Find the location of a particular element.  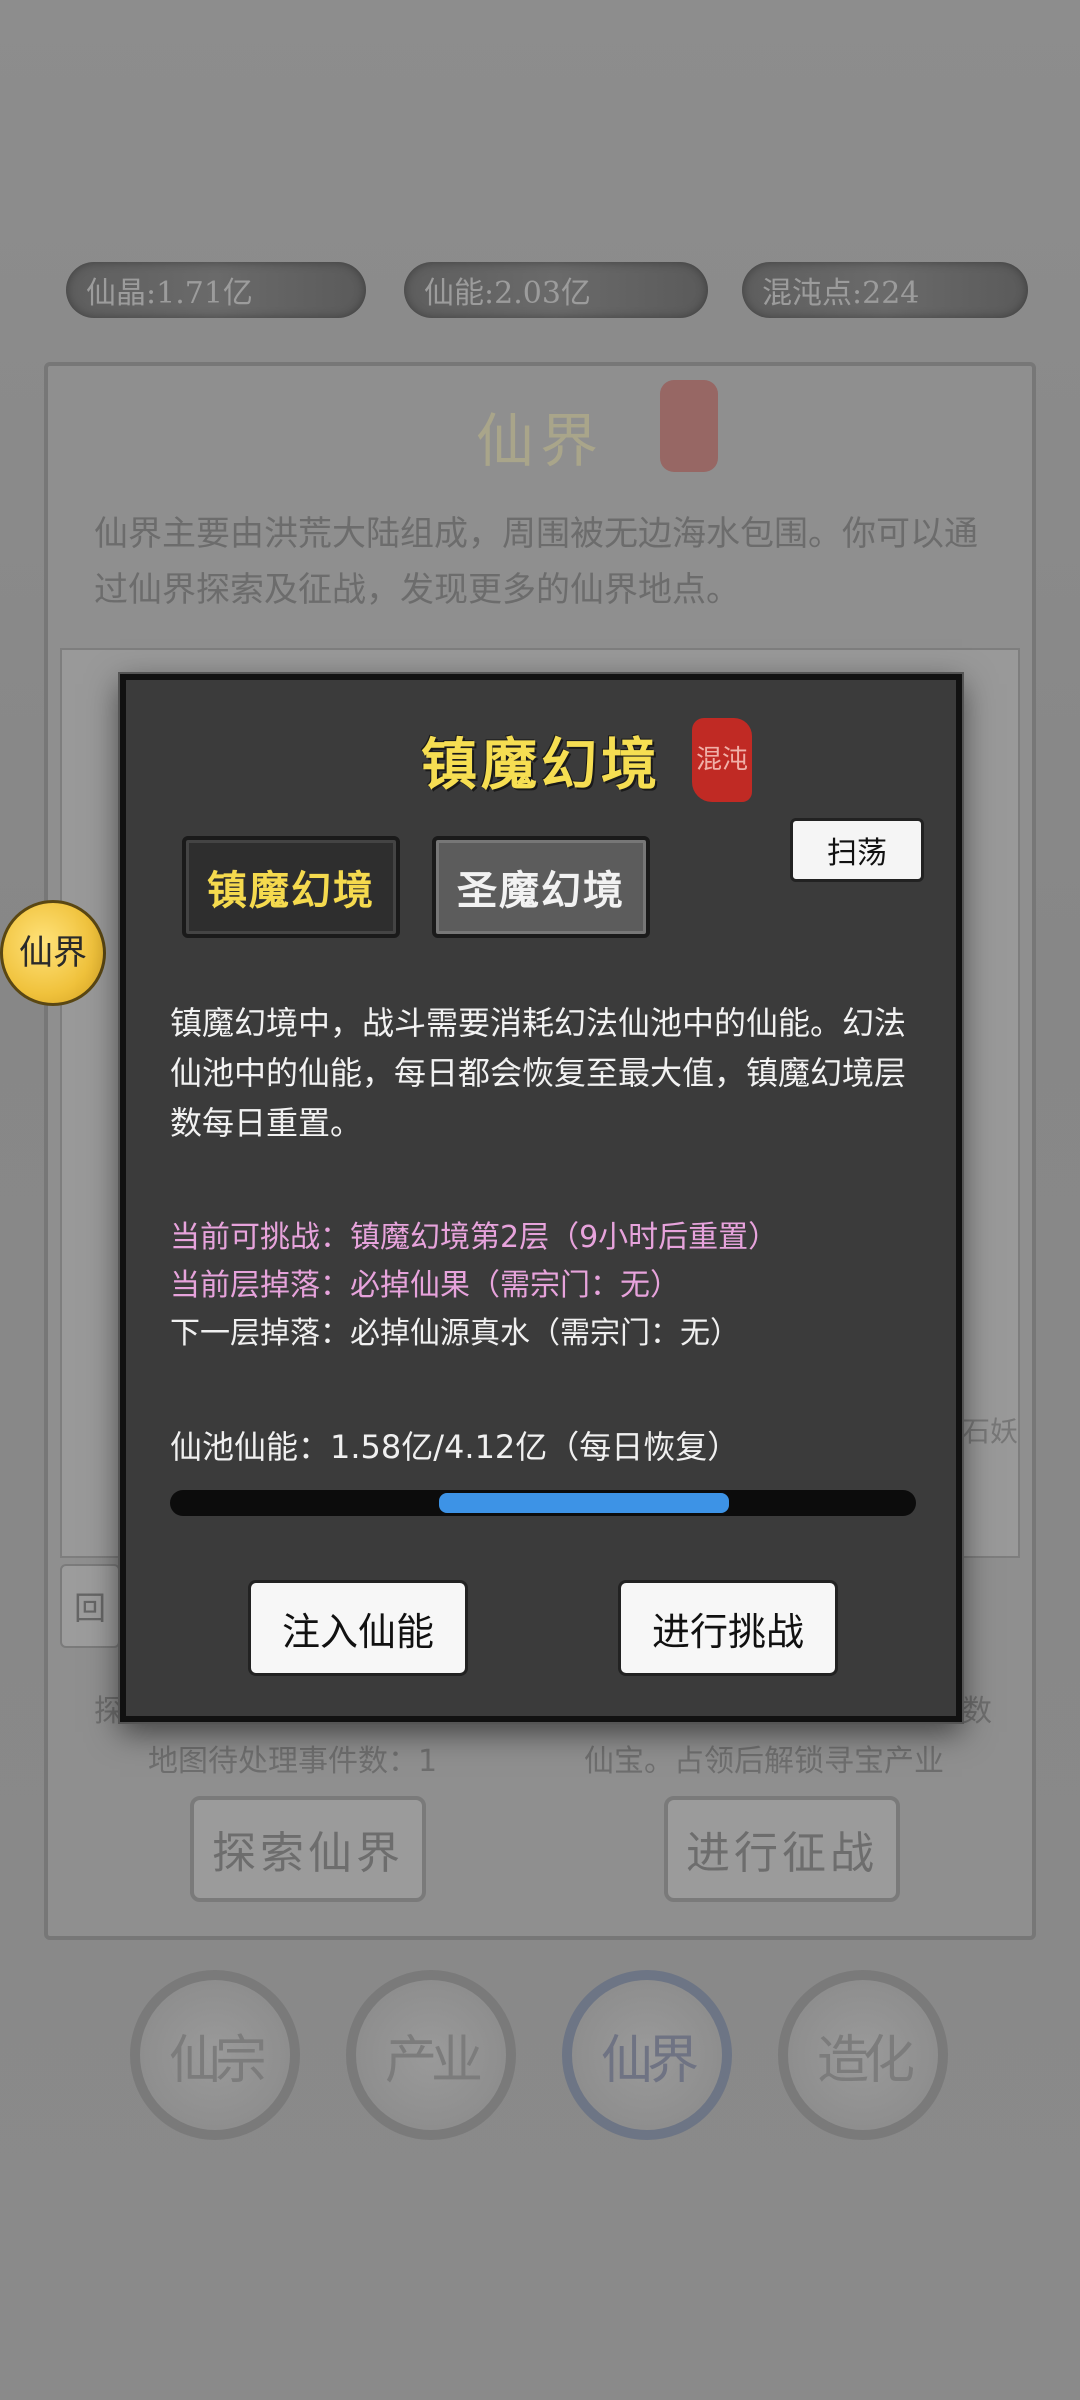

pool-progress-bar is located at coordinates (543, 1503).